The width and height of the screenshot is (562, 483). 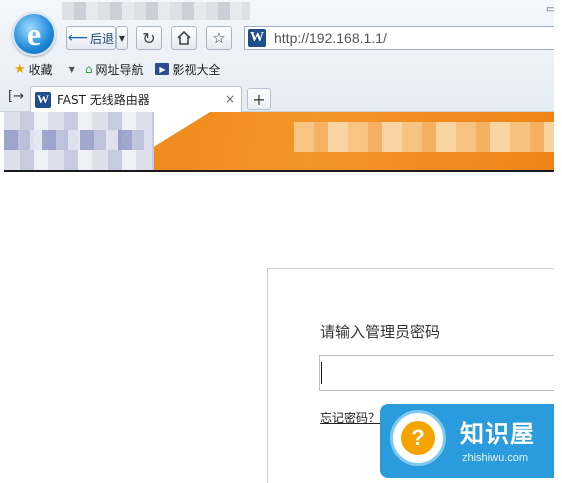 What do you see at coordinates (403, 38) in the screenshot?
I see `address-bar: W http://192.168.1.1/` at bounding box center [403, 38].